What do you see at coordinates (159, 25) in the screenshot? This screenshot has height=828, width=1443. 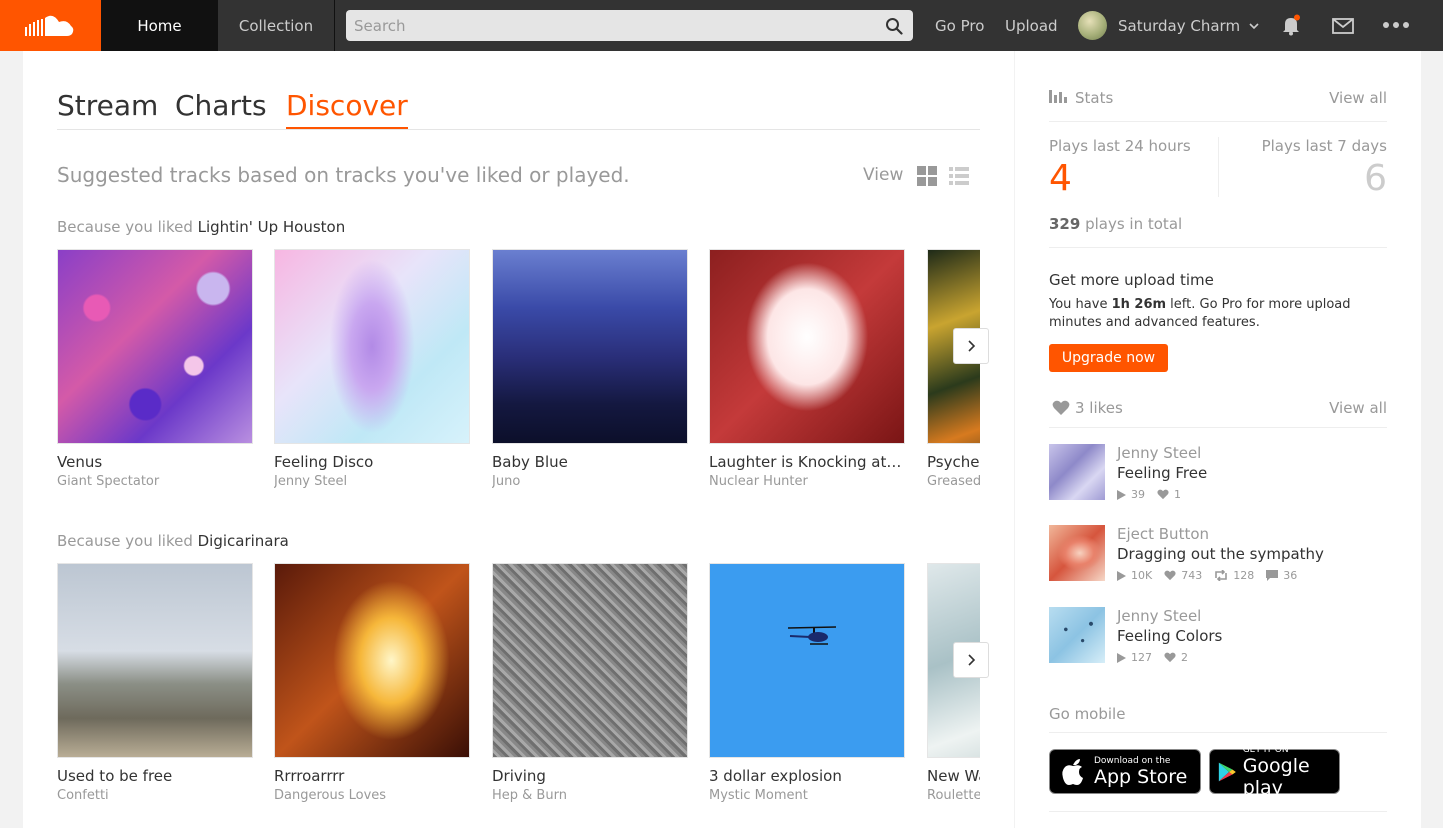 I see `nav-home: Home` at bounding box center [159, 25].